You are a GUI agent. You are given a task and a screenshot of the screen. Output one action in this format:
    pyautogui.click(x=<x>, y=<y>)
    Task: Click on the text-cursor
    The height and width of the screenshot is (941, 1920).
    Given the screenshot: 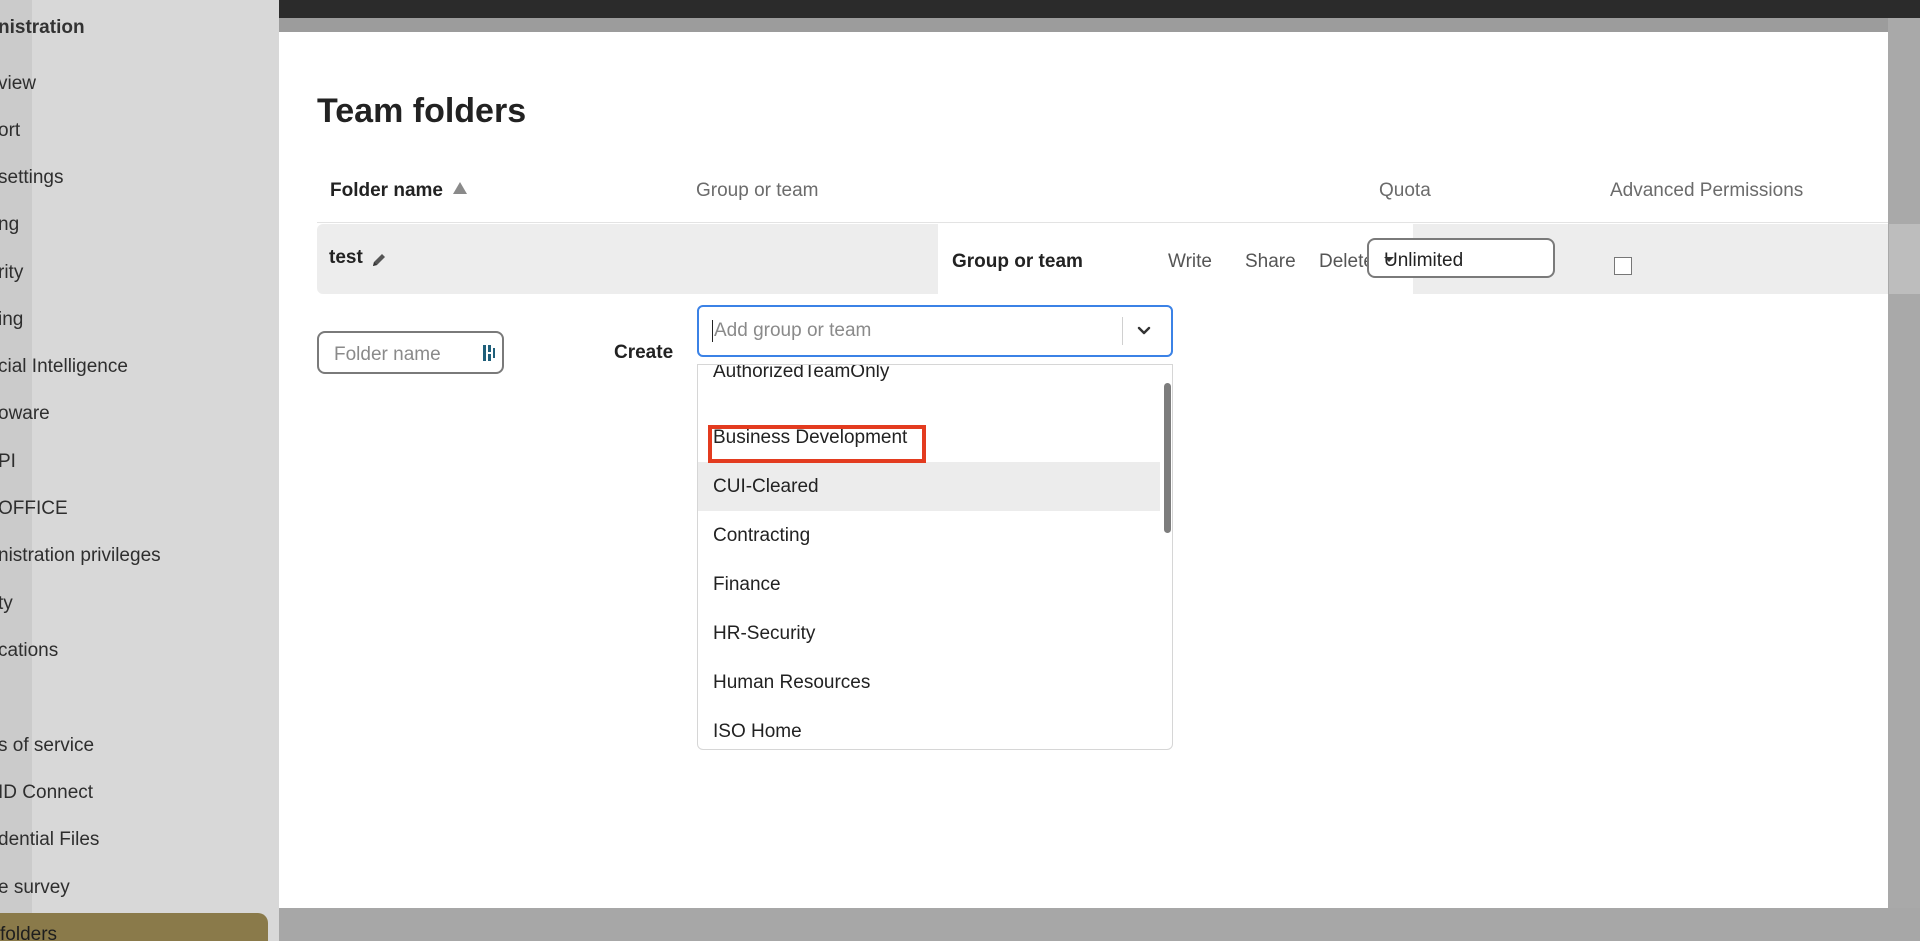 What is the action you would take?
    pyautogui.click(x=712, y=331)
    